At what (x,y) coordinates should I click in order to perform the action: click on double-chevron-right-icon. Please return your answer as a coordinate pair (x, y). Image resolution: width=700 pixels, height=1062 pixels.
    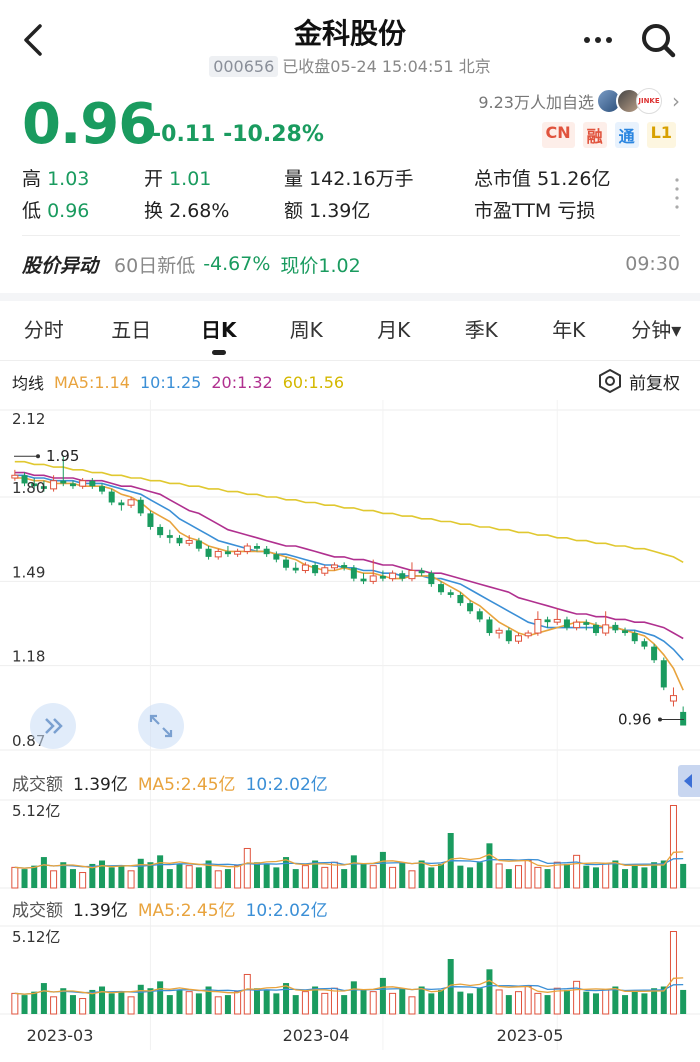
    Looking at the image, I should click on (54, 726).